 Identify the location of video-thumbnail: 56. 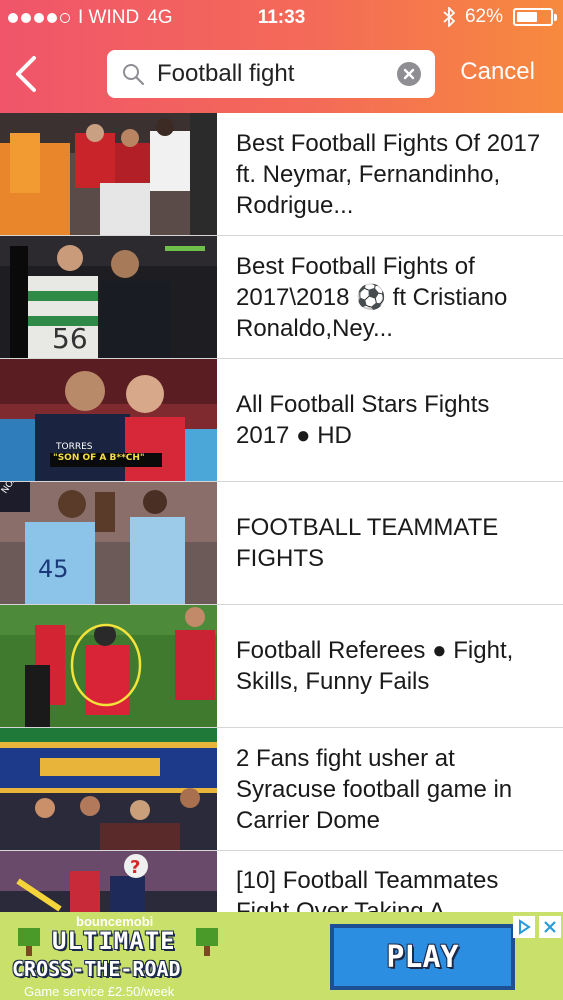
(108, 297).